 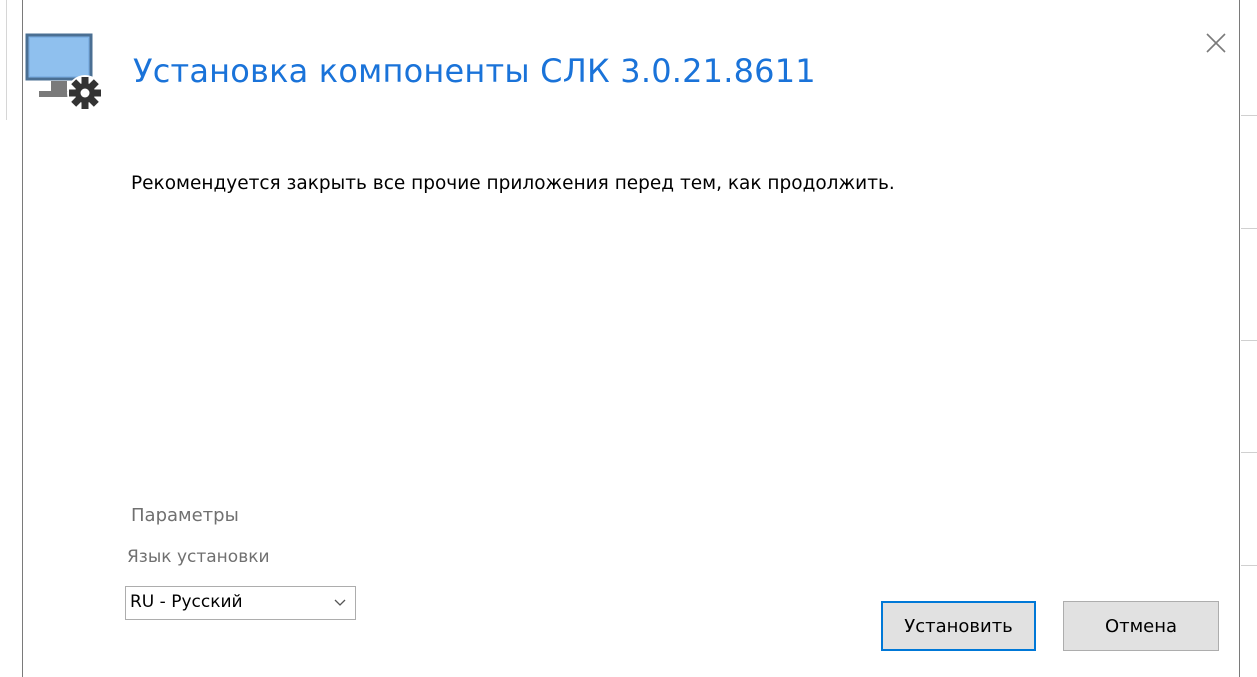 I want to click on dialog-title: Установка компоненты СЛК 3.0.21.8611, so click(x=474, y=71).